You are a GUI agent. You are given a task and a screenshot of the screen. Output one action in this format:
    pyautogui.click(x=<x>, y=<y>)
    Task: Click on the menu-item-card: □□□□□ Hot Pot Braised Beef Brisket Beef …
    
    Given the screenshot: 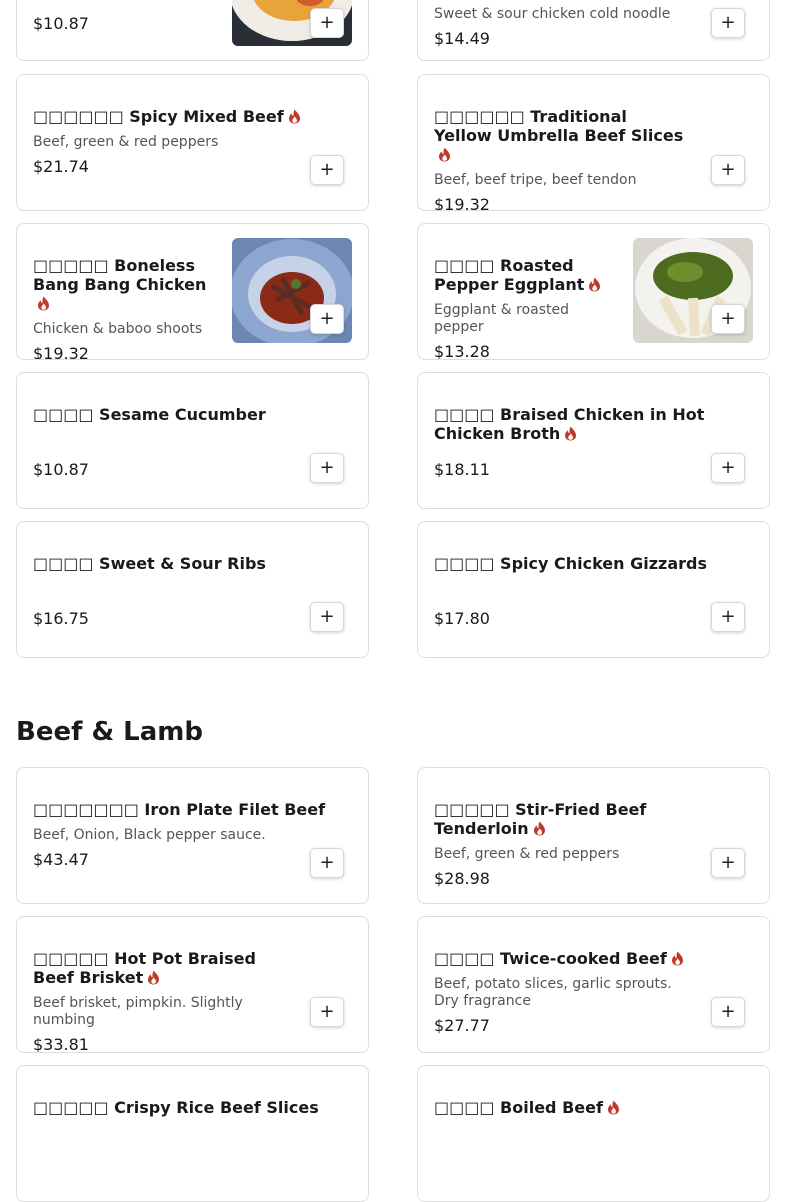 What is the action you would take?
    pyautogui.click(x=192, y=984)
    